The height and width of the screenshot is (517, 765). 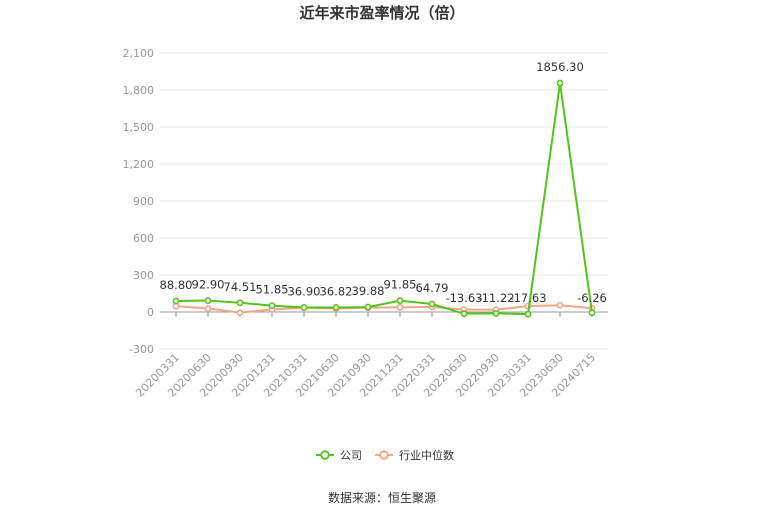 What do you see at coordinates (208, 285) in the screenshot?
I see `data-label: 92.90` at bounding box center [208, 285].